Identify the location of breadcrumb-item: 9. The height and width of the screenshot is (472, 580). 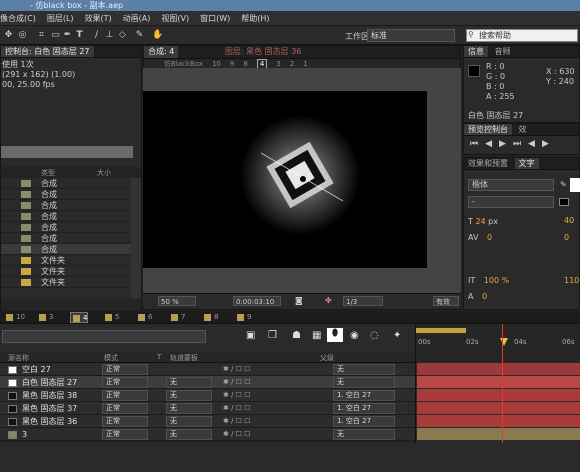
(232, 64).